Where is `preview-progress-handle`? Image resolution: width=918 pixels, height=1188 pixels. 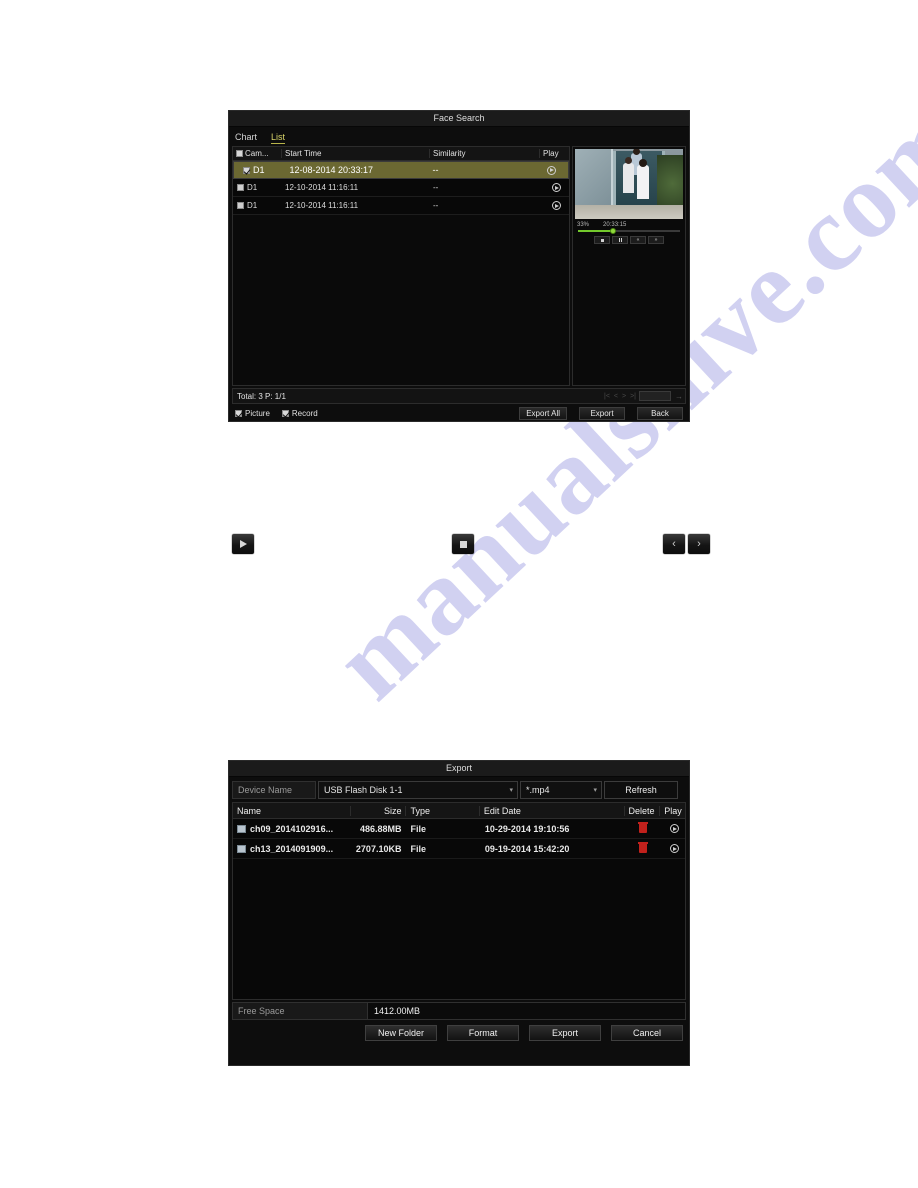 preview-progress-handle is located at coordinates (612, 230).